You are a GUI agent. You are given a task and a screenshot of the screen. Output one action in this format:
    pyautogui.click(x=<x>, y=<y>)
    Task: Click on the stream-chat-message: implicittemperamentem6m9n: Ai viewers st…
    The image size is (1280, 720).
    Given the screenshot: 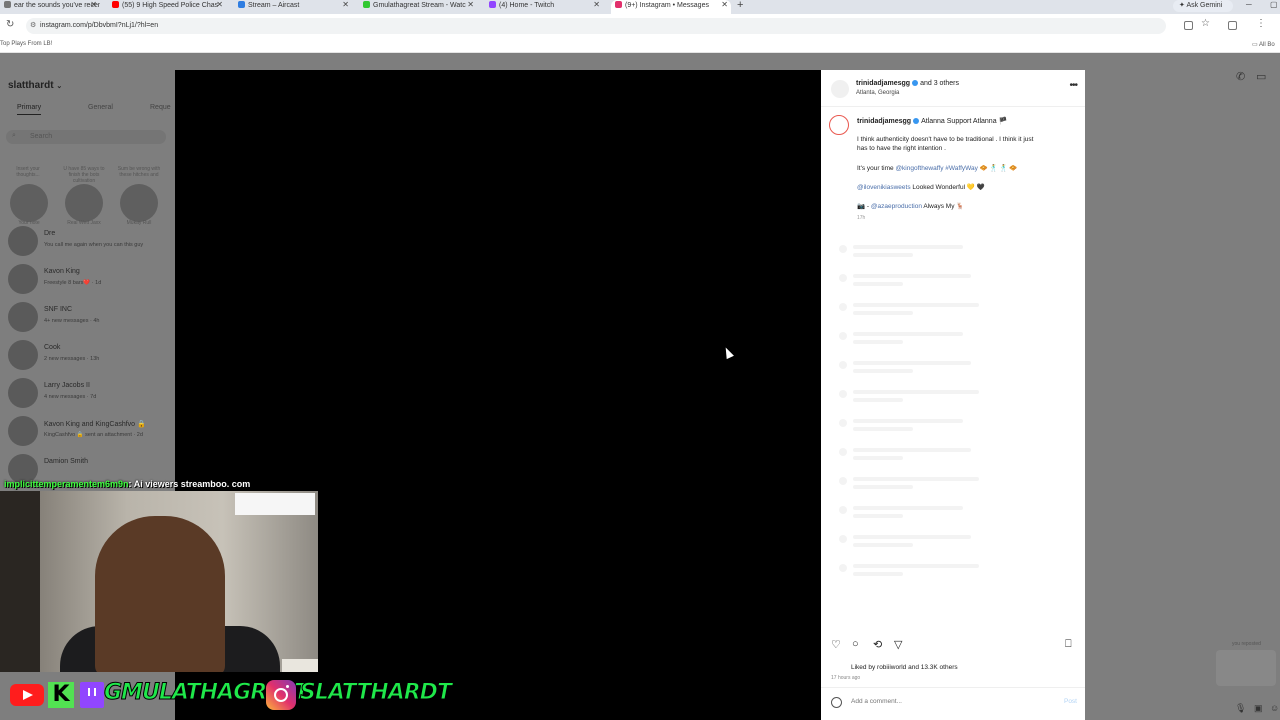 What is the action you would take?
    pyautogui.click(x=127, y=484)
    